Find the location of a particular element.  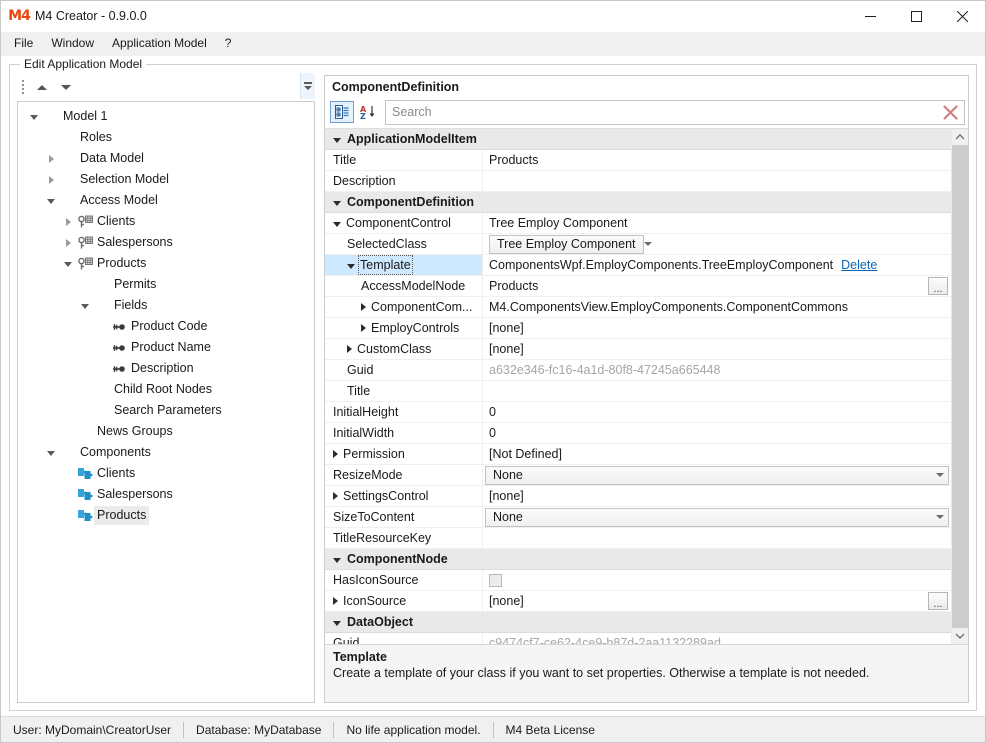

tree-node-selection-model: Selection Model is located at coordinates (166, 179).